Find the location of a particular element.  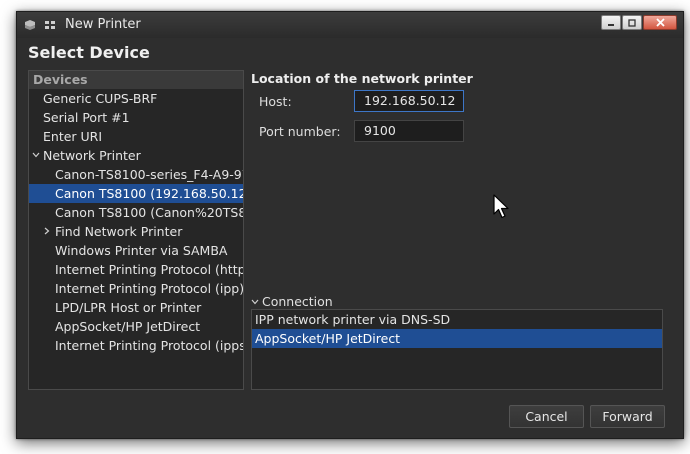

device-item: Canon TS8100 (Canon%20TS8100 is located at coordinates (136, 212).